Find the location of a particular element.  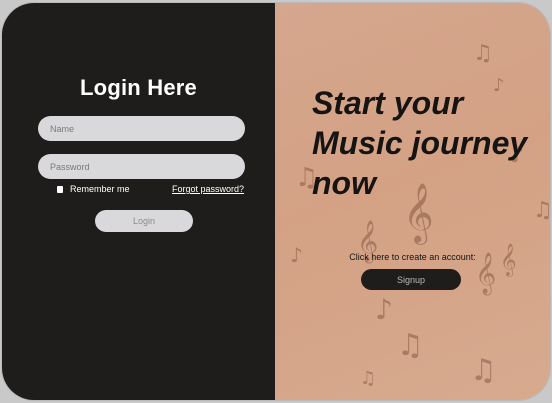

remember-label: Remember me is located at coordinates (100, 189).